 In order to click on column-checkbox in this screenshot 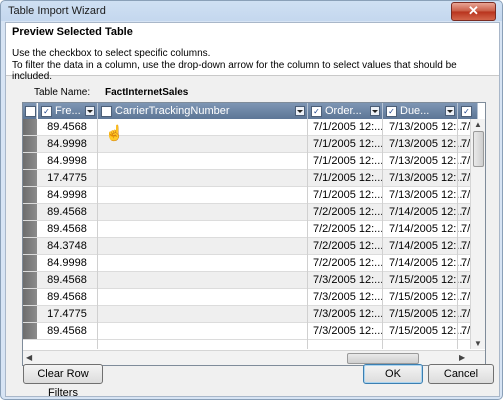, I will do `click(106, 111)`.